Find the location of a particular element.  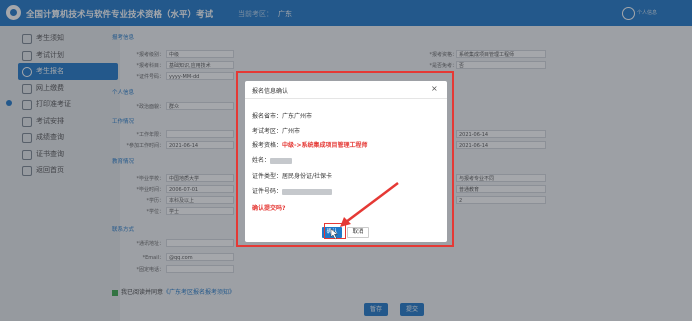

cursor-icon is located at coordinates (334, 234).